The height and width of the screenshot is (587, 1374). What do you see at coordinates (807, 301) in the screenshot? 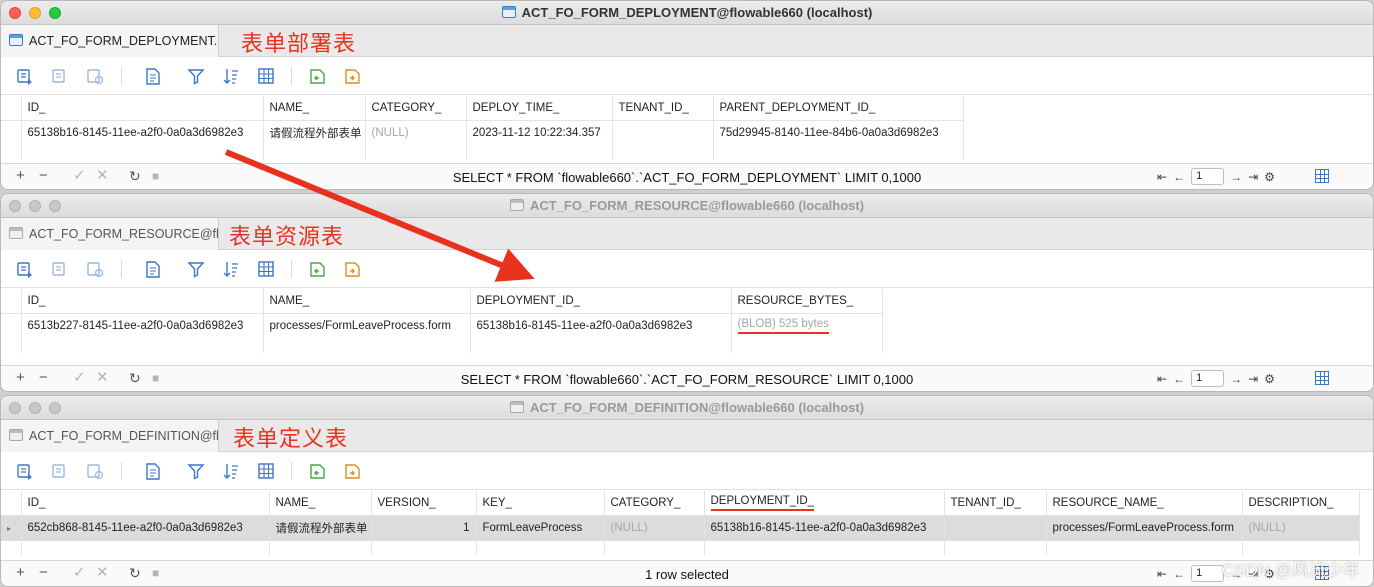
I see `column-header: RESOURCE_BYTES_` at bounding box center [807, 301].